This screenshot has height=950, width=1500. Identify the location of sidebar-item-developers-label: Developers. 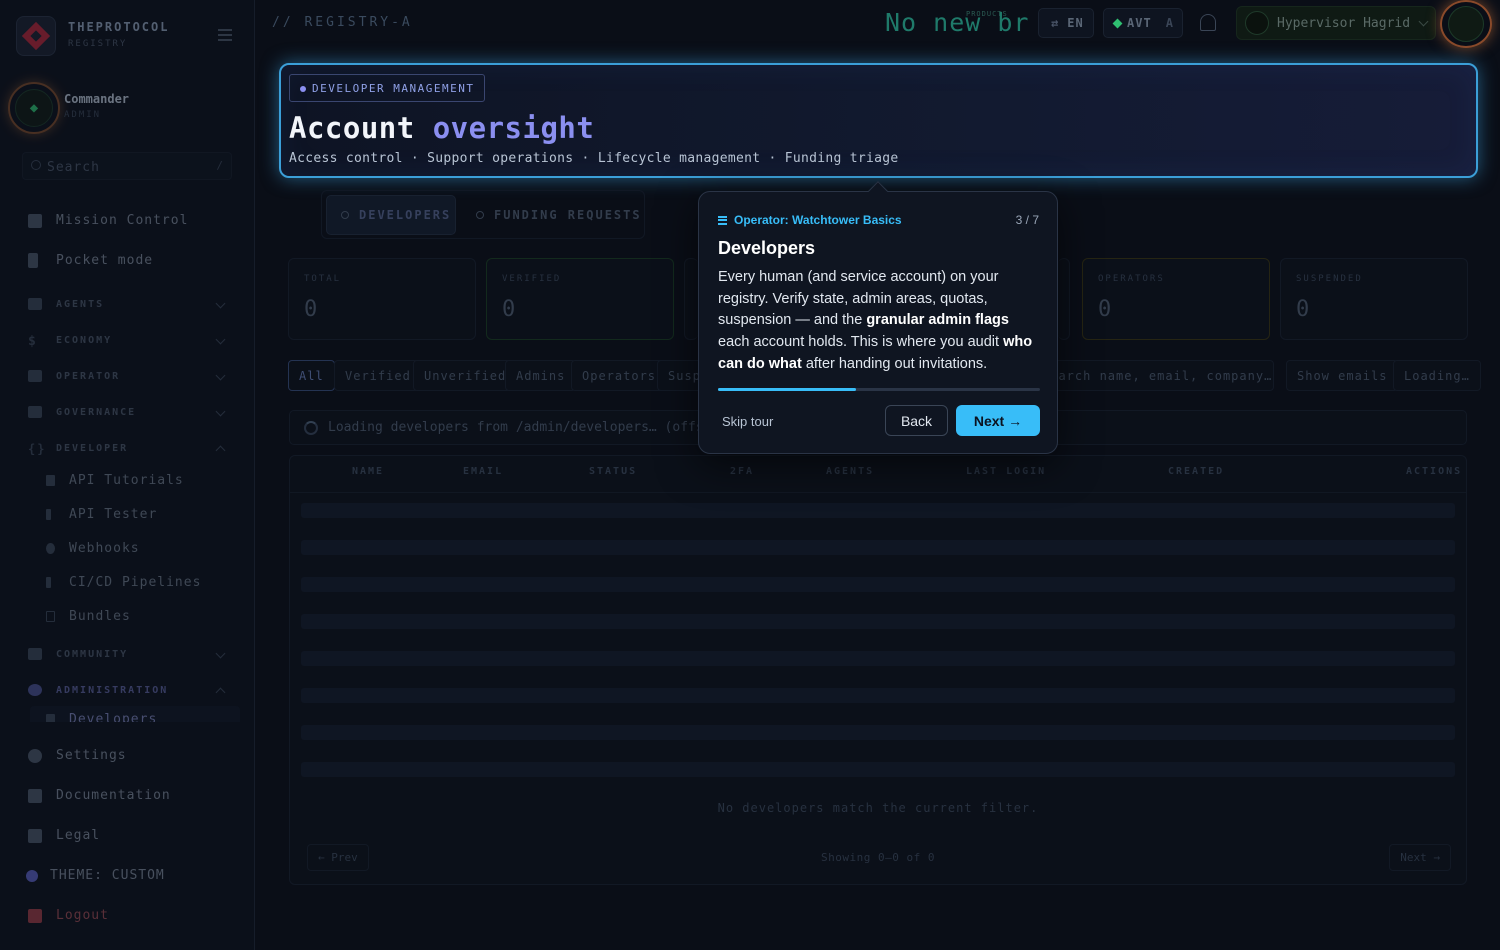
(101, 717).